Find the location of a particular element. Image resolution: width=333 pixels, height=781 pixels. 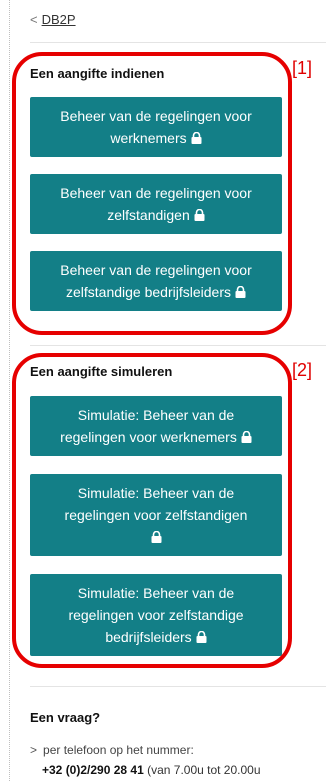

contact-phone: +32 (0)2/290 28 41 (van 7.00u tot 20.00u is located at coordinates (151, 770).